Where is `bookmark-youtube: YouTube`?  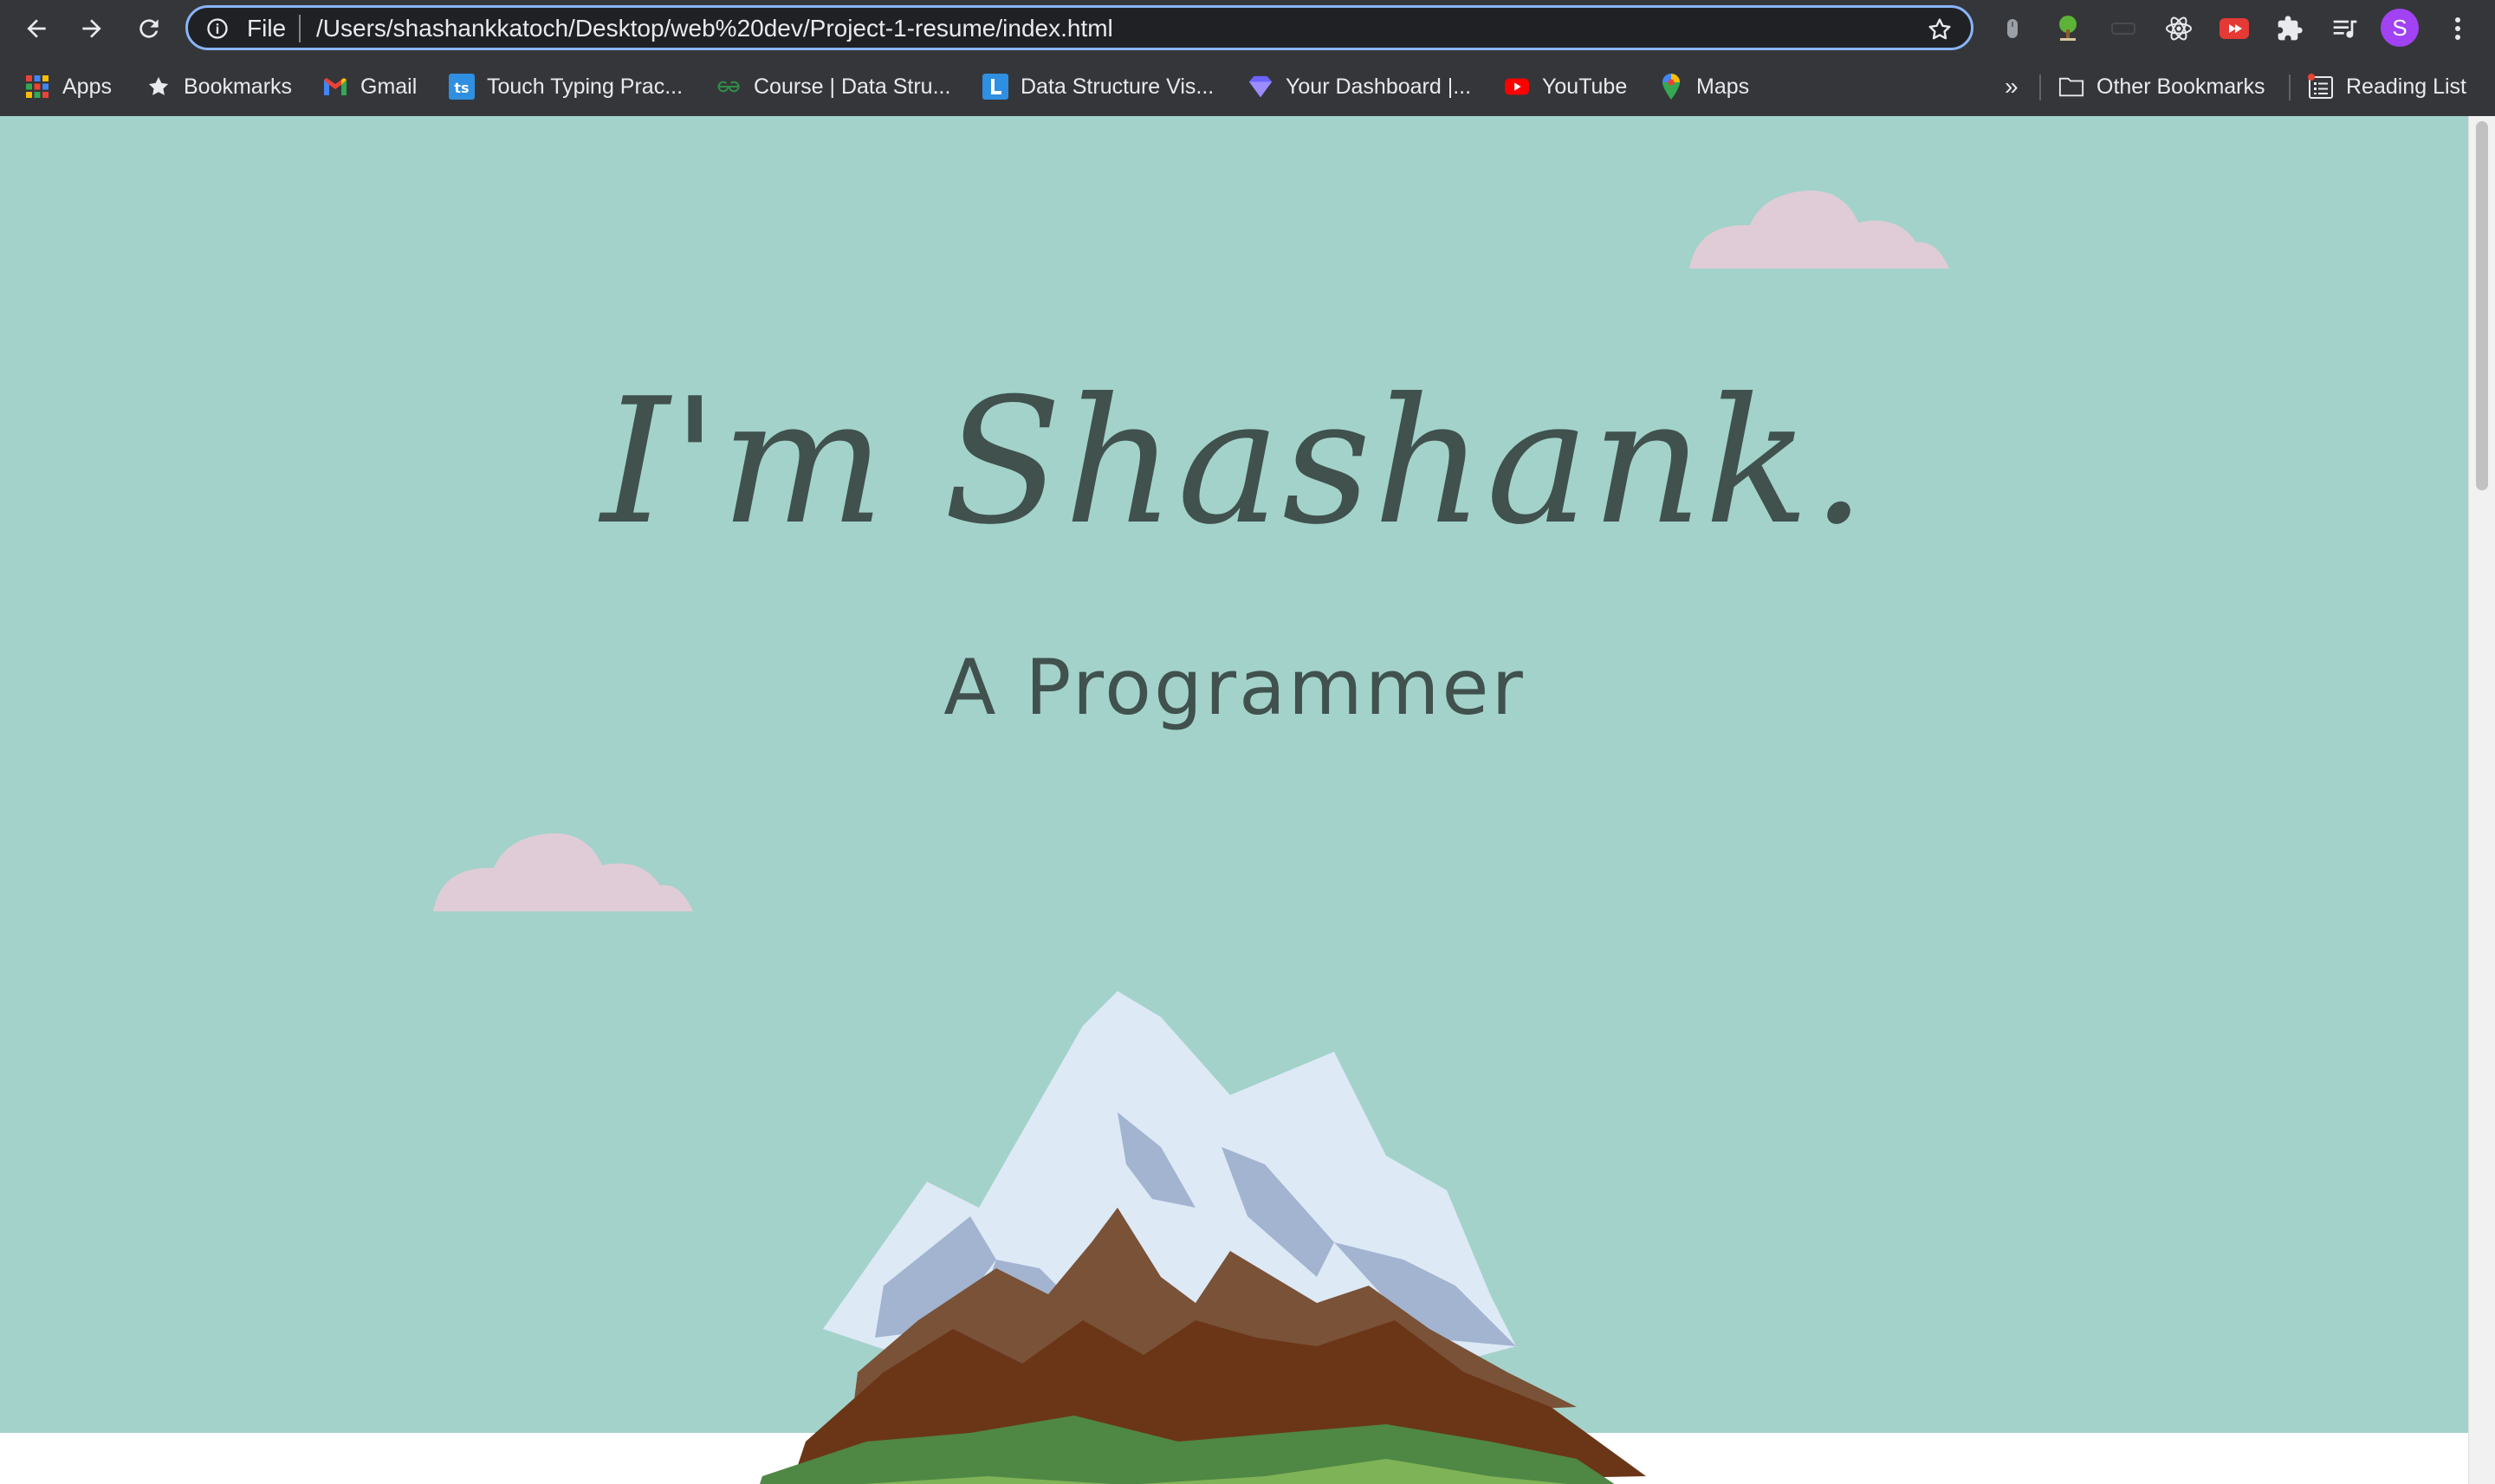 bookmark-youtube: YouTube is located at coordinates (1565, 86).